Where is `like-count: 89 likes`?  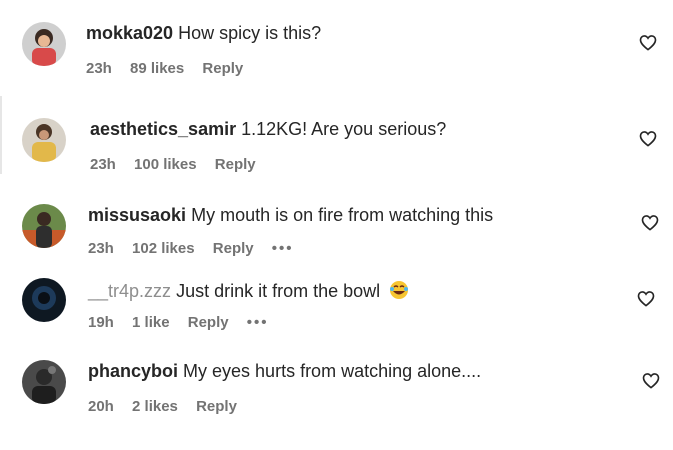
like-count: 89 likes is located at coordinates (157, 68).